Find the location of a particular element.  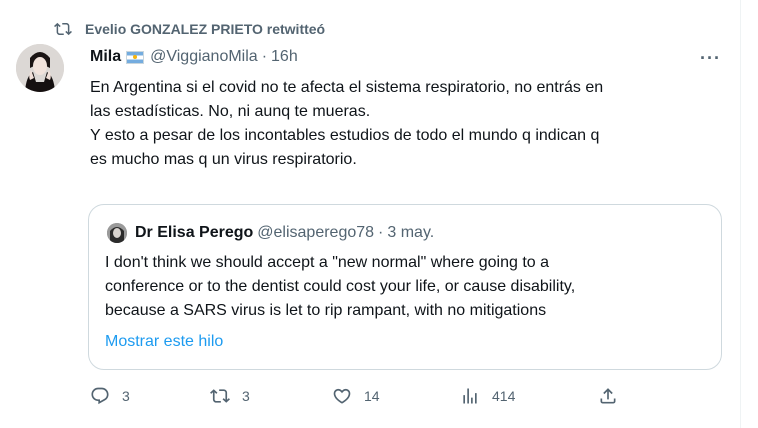

views-count: 414 is located at coordinates (504, 396).